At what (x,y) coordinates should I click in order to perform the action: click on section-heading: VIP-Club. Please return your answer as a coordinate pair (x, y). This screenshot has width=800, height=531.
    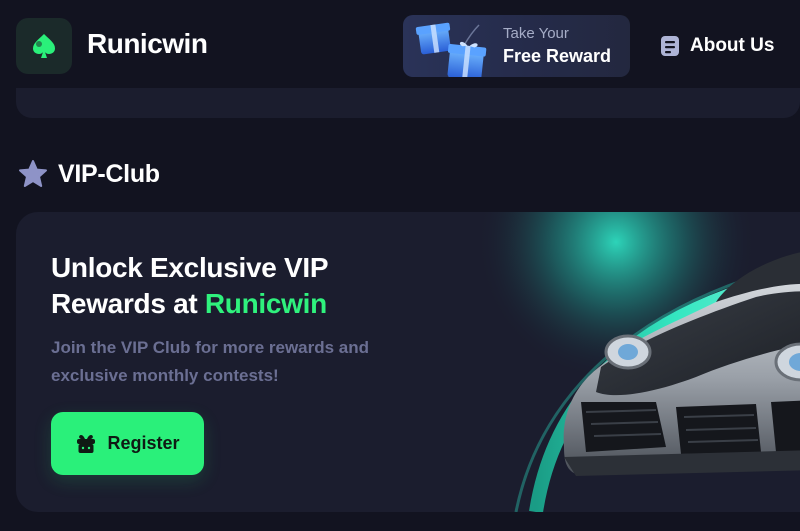
    Looking at the image, I should click on (89, 174).